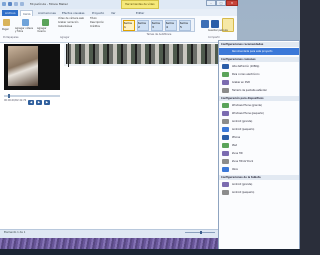 This screenshot has width=320, height=255. I want to click on play-button: ▶, so click(39, 102).